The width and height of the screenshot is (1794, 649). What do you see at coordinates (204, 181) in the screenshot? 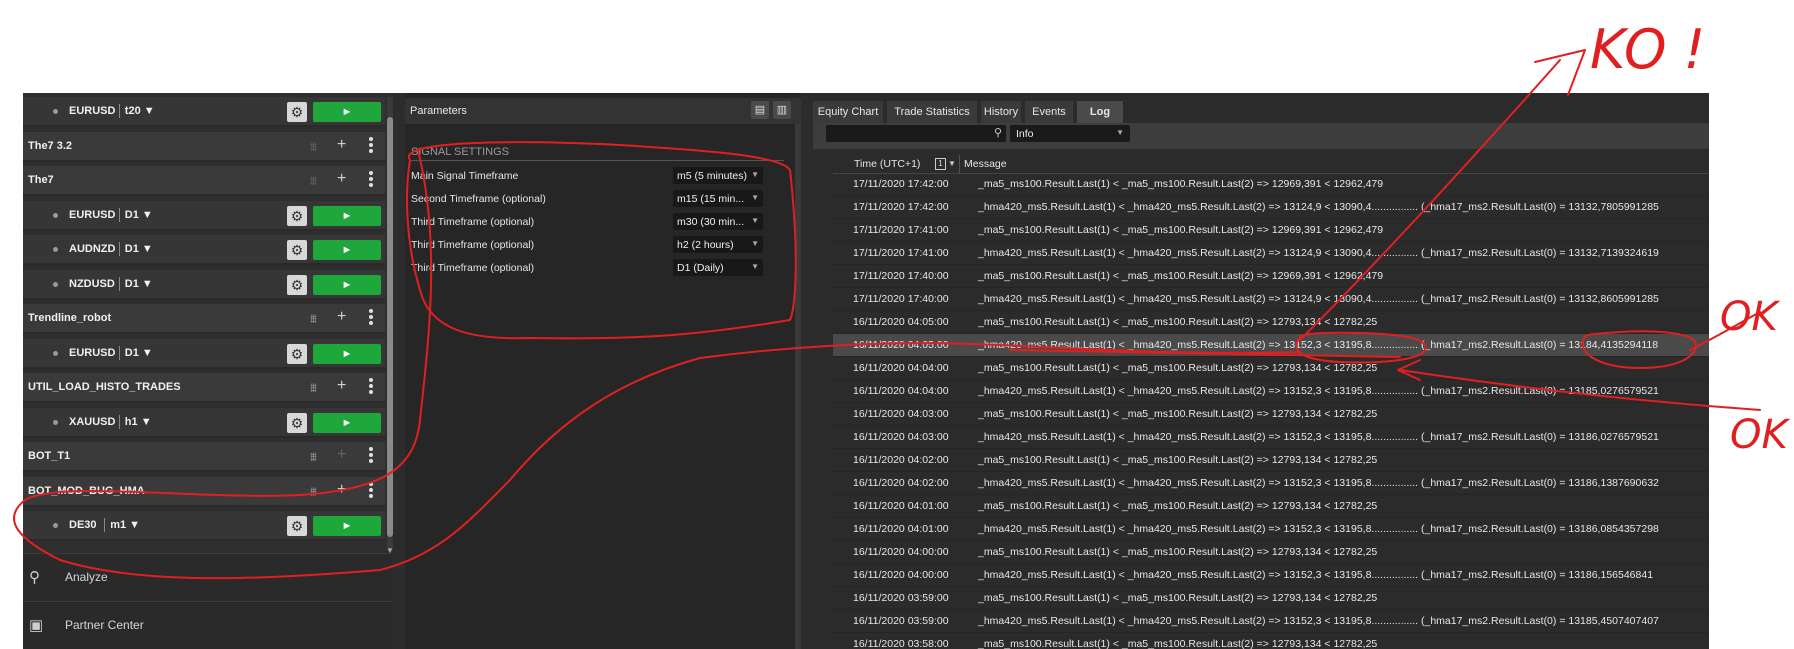
I see `robot-group-row: The7 ⩩ +` at bounding box center [204, 181].